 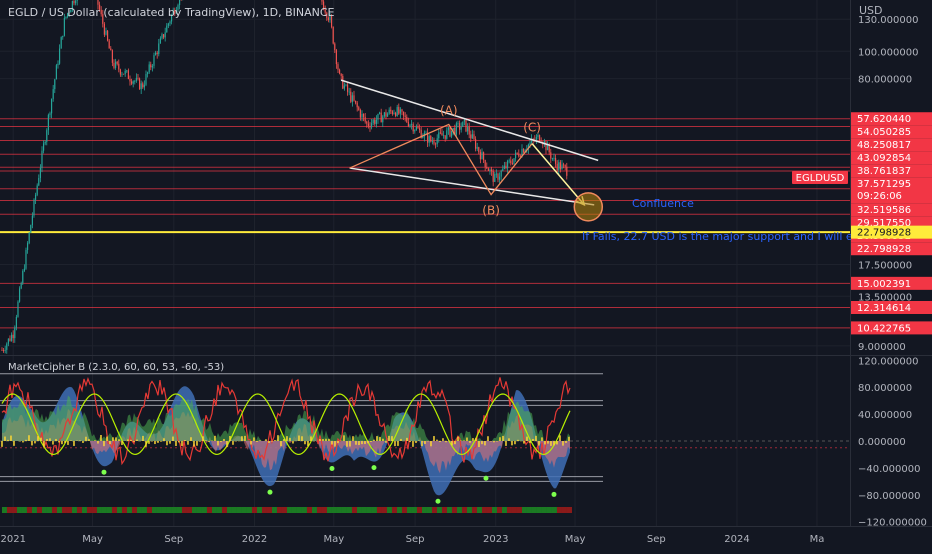 What do you see at coordinates (532, 128) in the screenshot?
I see `wave-c-label: (C)` at bounding box center [532, 128].